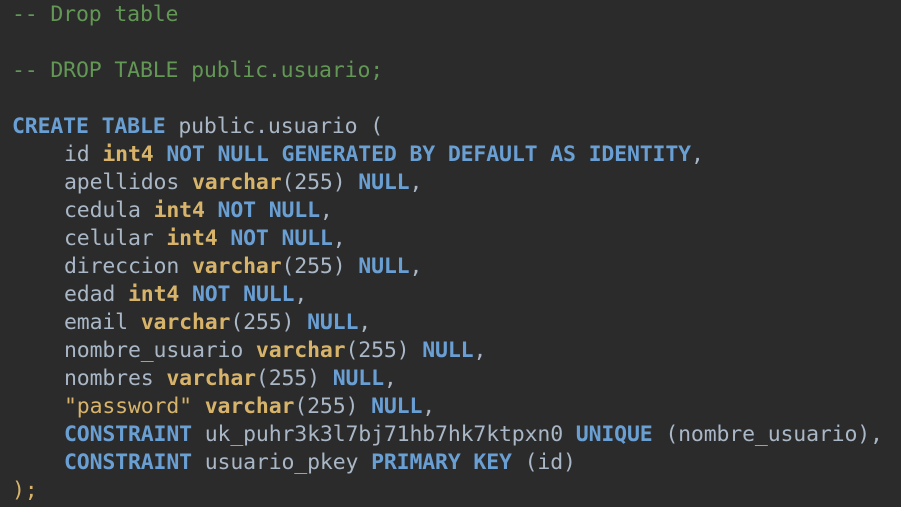 The height and width of the screenshot is (507, 901). Describe the element at coordinates (133, 126) in the screenshot. I see `sql-keyword: TABLE` at that location.